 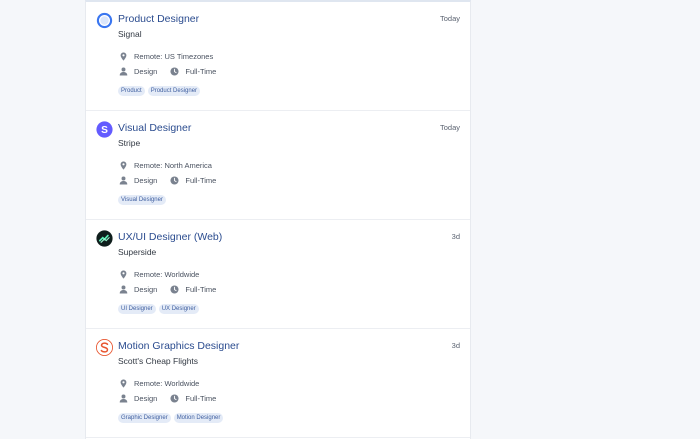 I want to click on tag: Product Designer, so click(x=174, y=91).